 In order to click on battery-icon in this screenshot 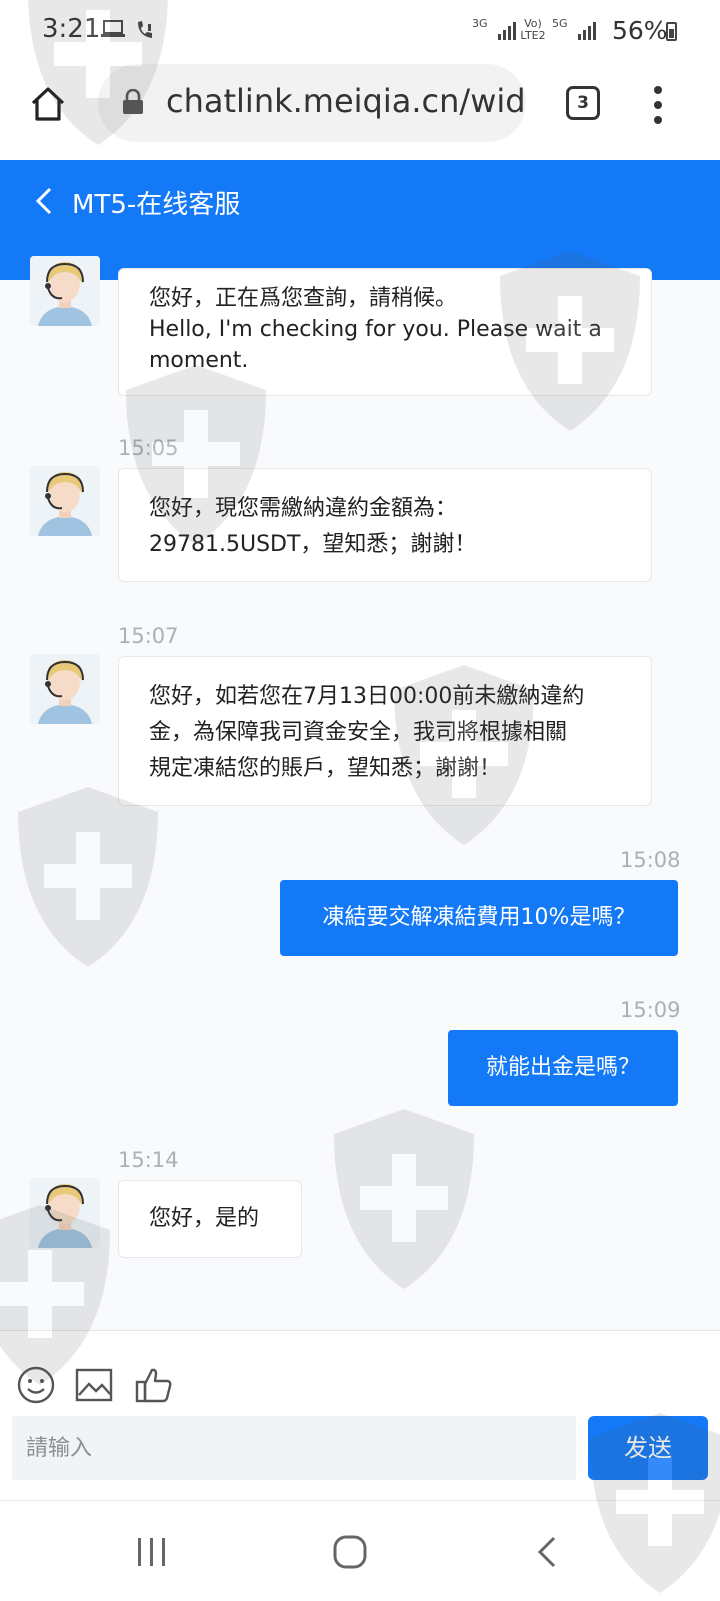, I will do `click(671, 31)`.